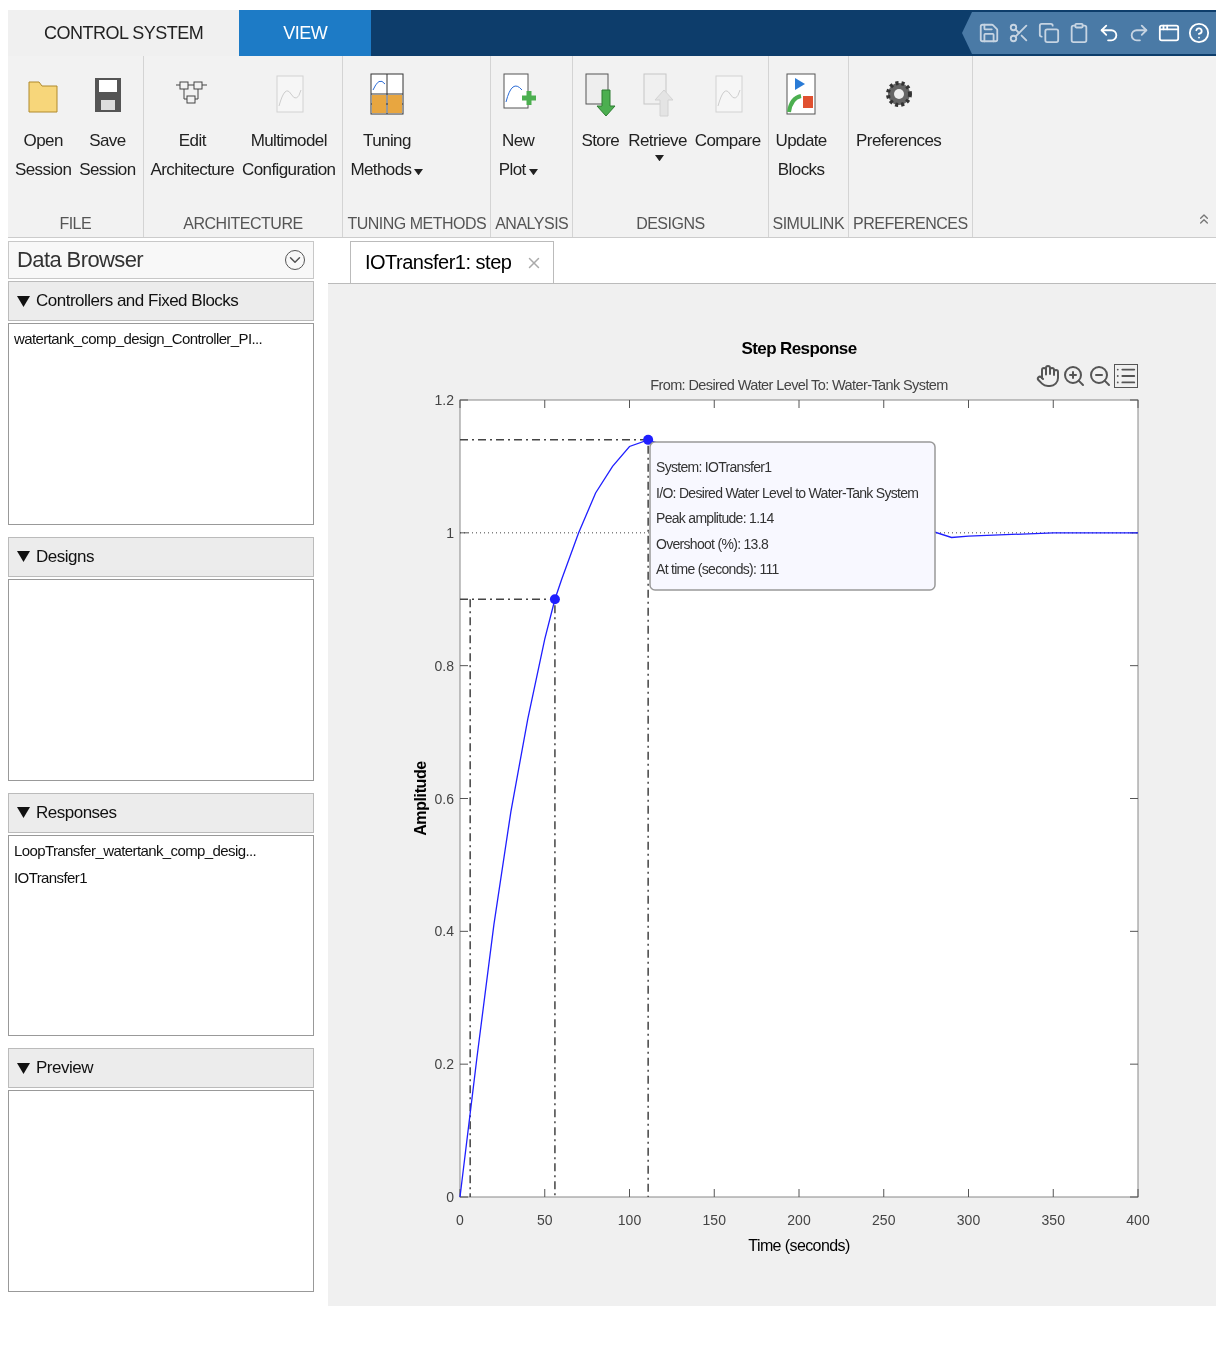 This screenshot has width=1216, height=1348. What do you see at coordinates (670, 224) in the screenshot?
I see `ribbon-section-label: DESIGNS` at bounding box center [670, 224].